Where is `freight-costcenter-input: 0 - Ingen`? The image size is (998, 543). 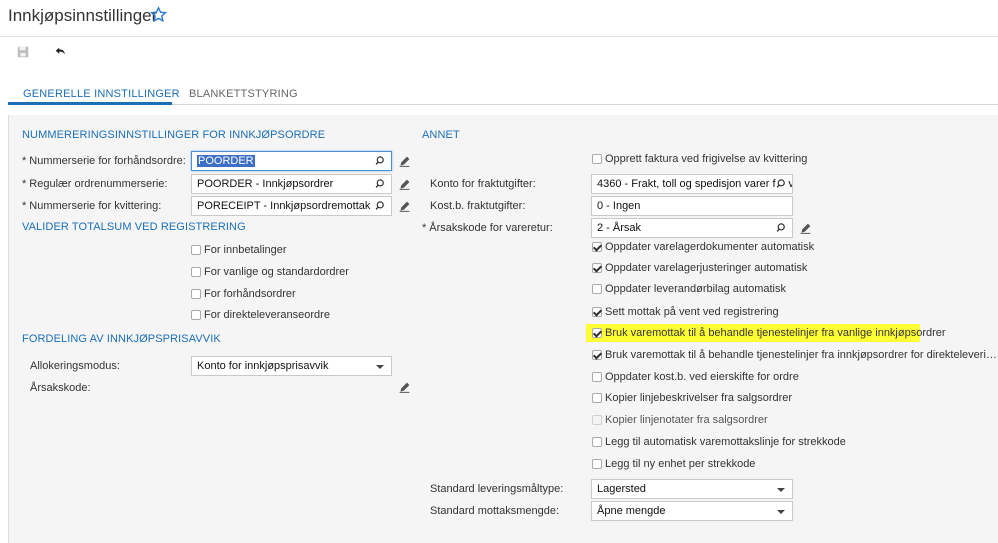
freight-costcenter-input: 0 - Ingen is located at coordinates (692, 206).